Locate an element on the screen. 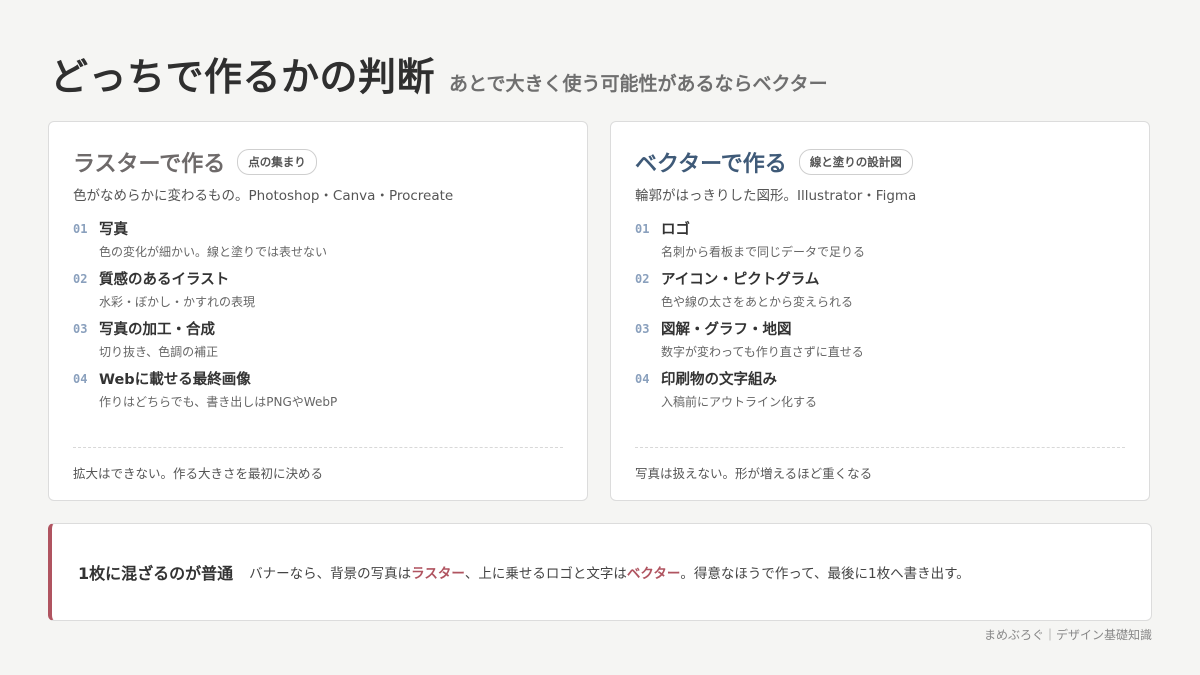 This screenshot has height=675, width=1200. raster-description: 色がなめらかに変わるもの。Photoshop・Canva・Procreate is located at coordinates (263, 196).